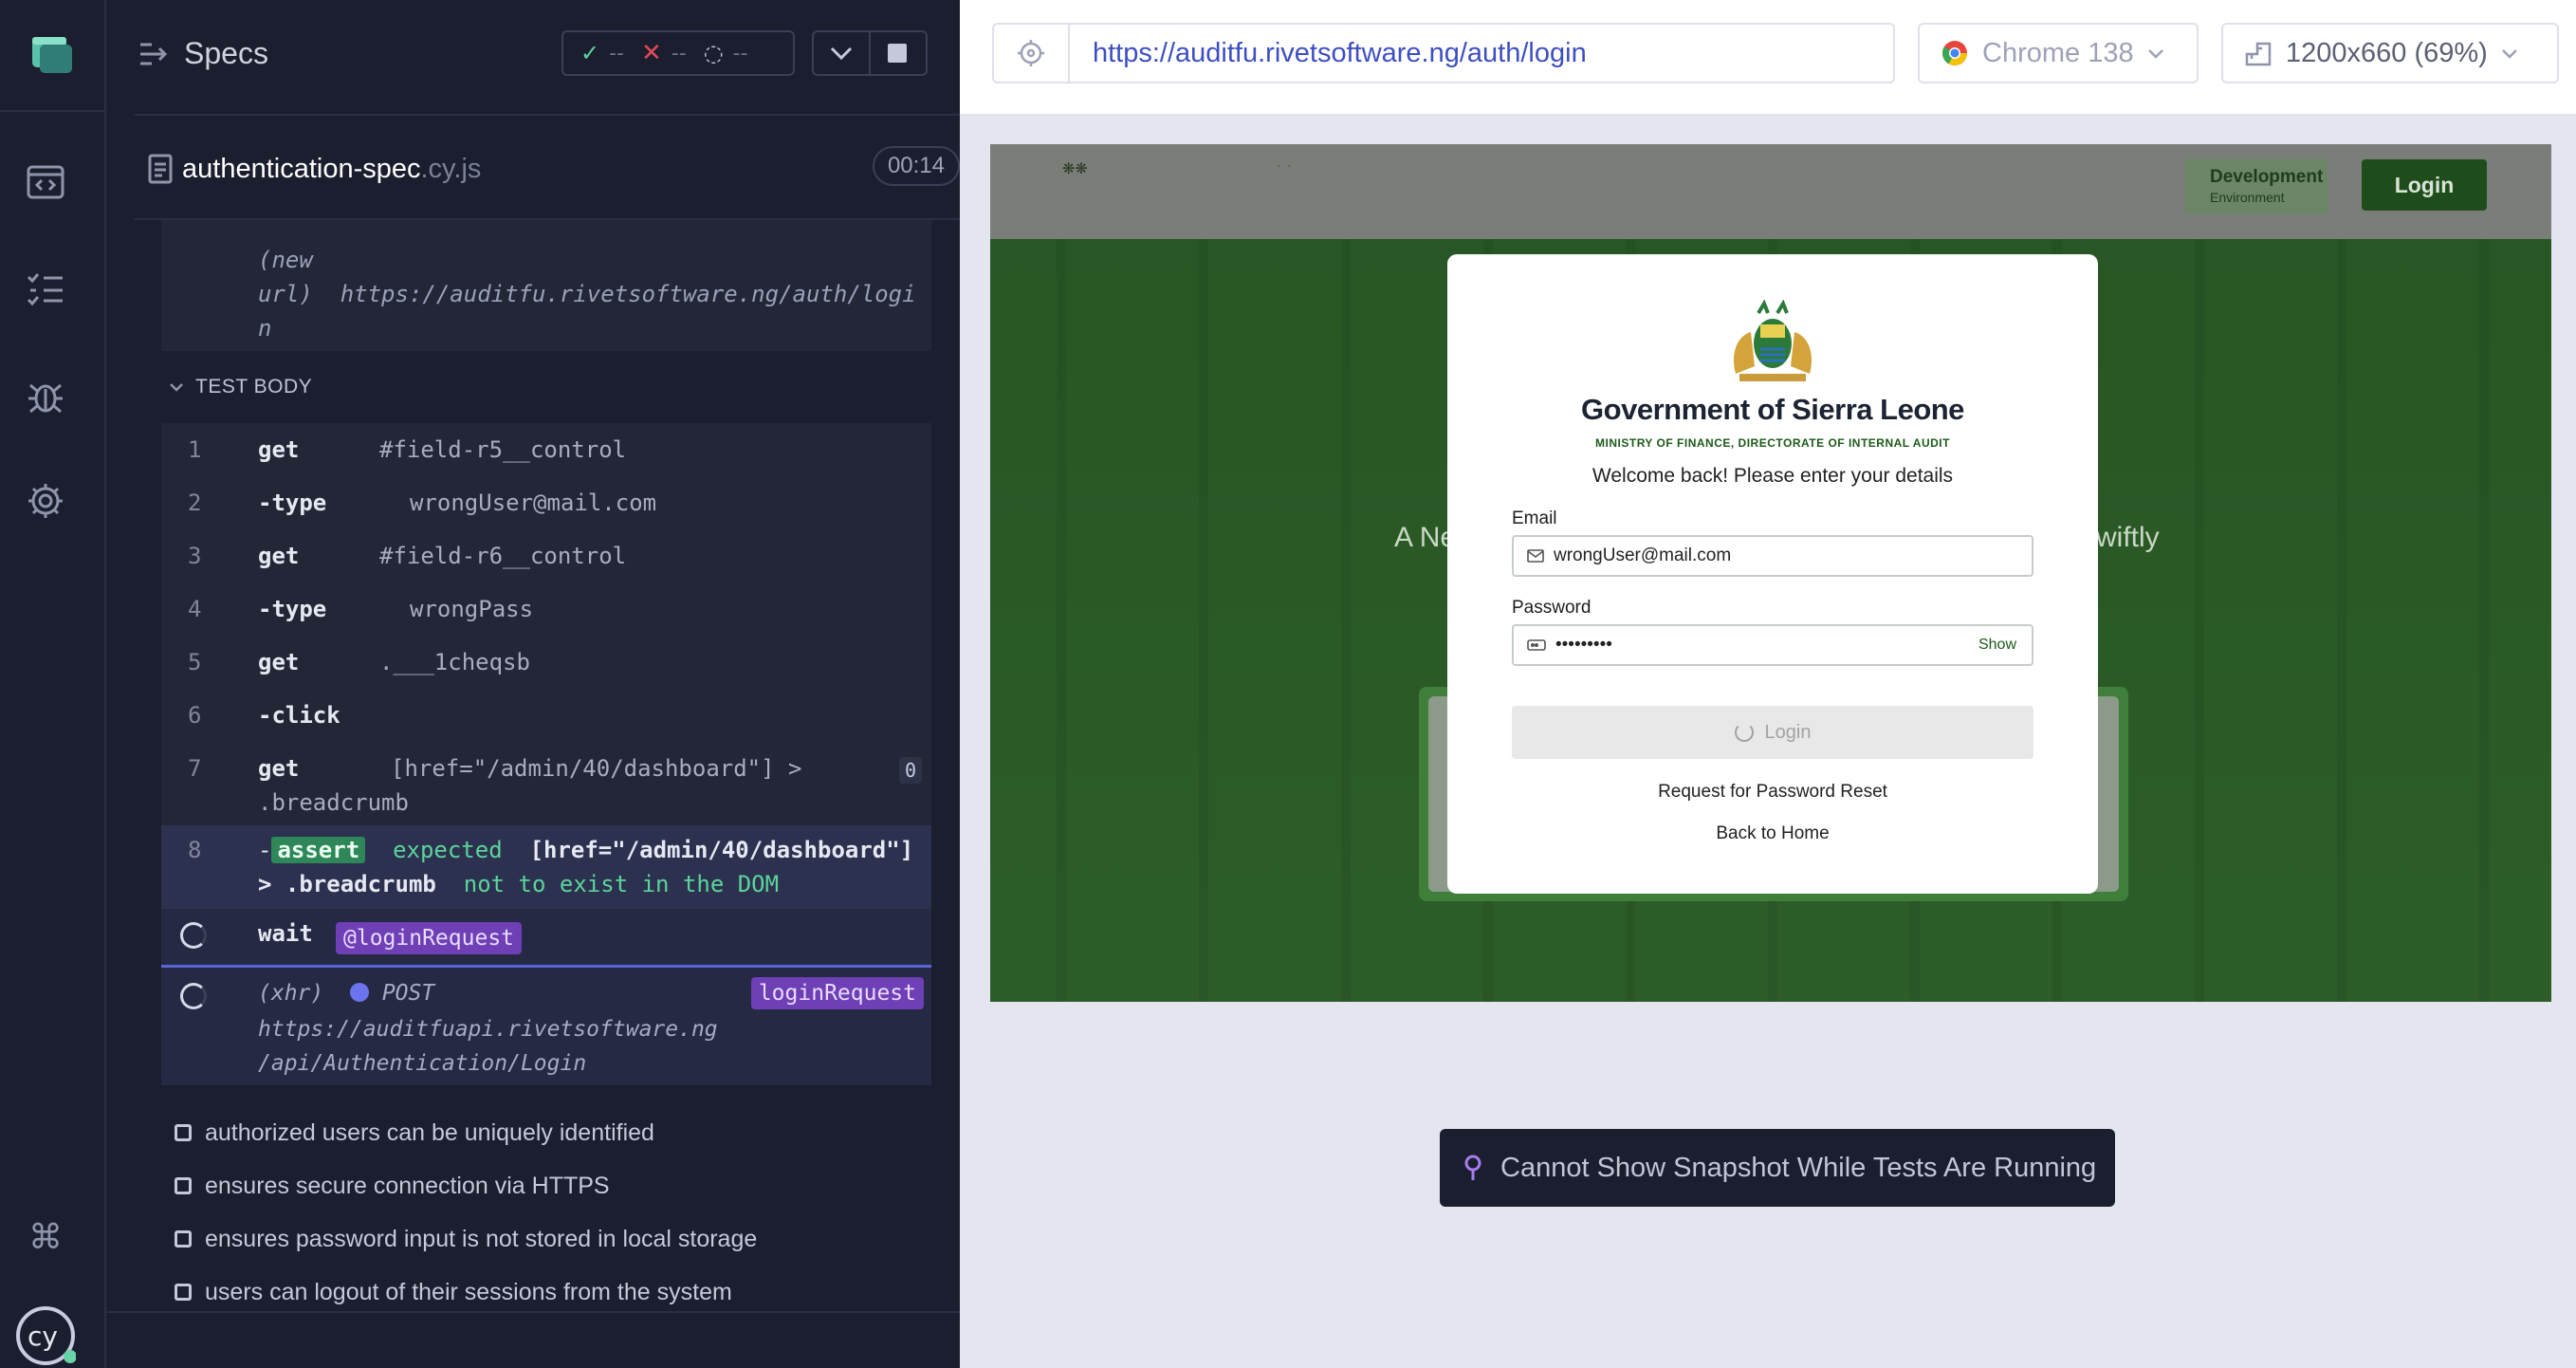  I want to click on collapse-specs-icon, so click(152, 54).